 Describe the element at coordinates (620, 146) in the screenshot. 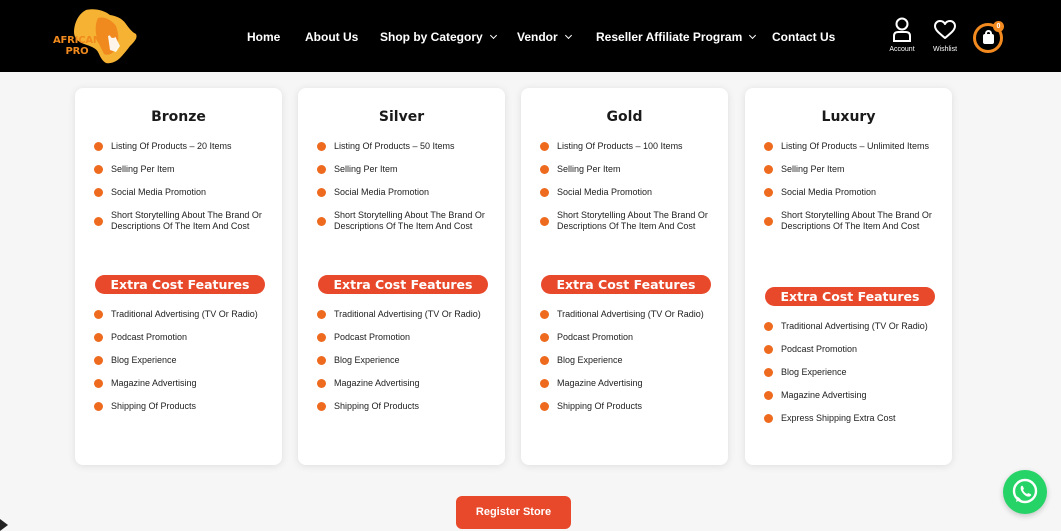

I see `feature-text: Listing Of Products – 100 Items` at that location.